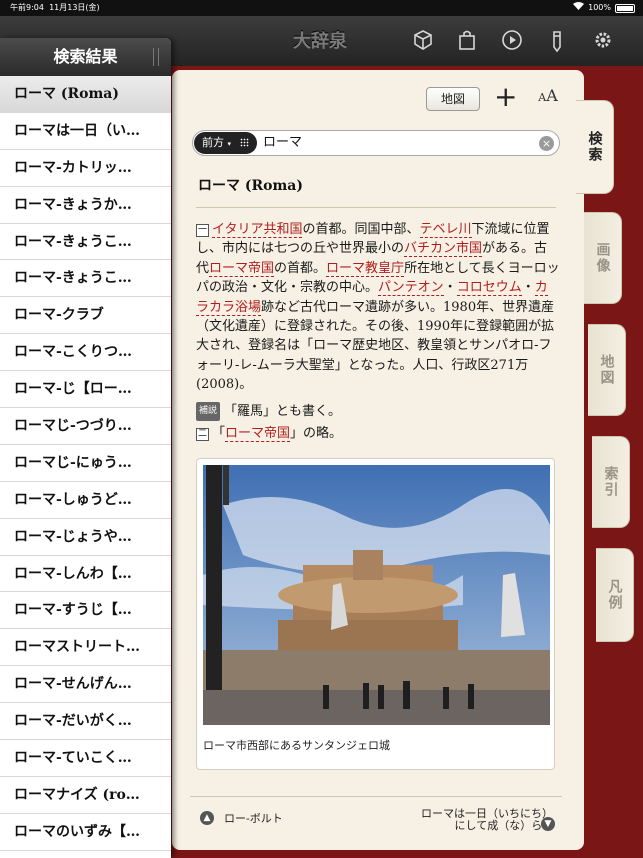  I want to click on grid-icon, so click(244, 142).